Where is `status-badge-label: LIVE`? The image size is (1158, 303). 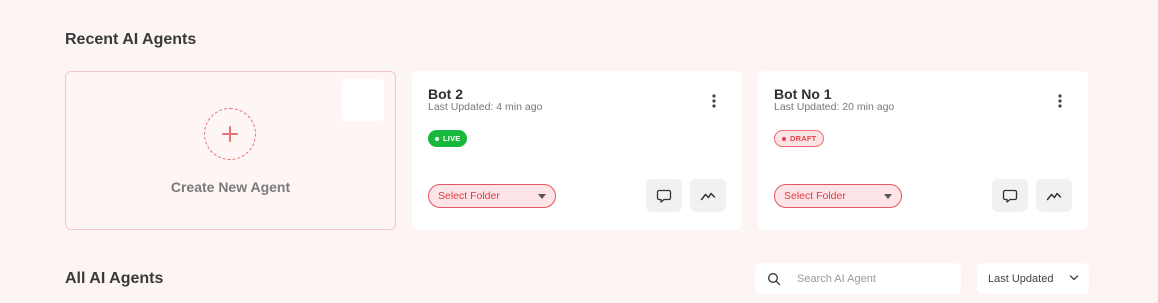
status-badge-label: LIVE is located at coordinates (452, 138).